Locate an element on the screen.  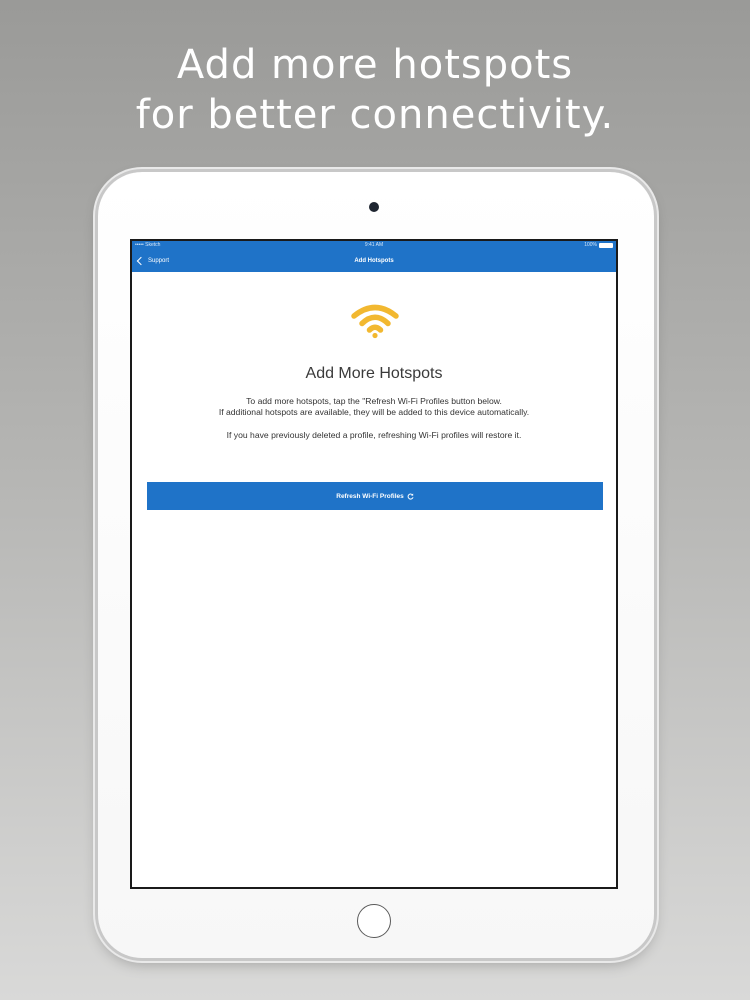
battery-icon is located at coordinates (606, 245).